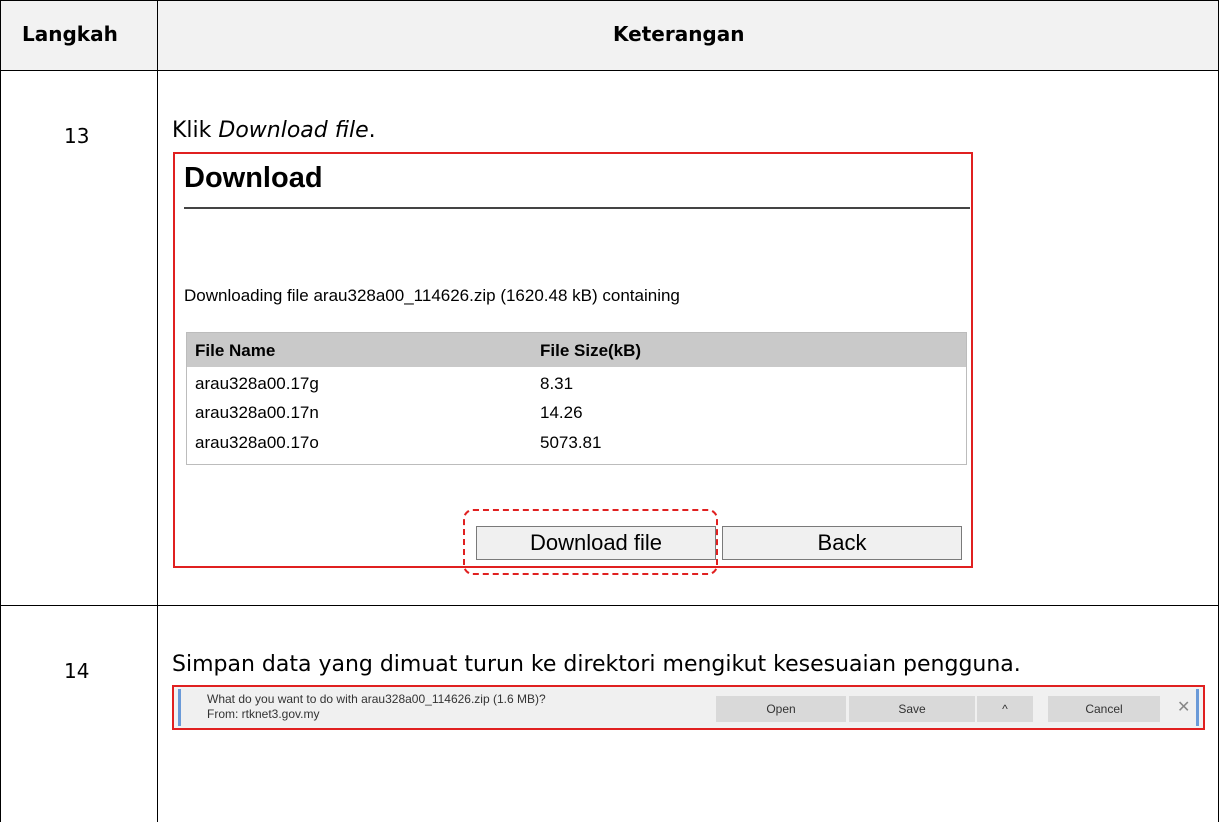 The height and width of the screenshot is (822, 1219). I want to click on step-number: 14, so click(77, 671).